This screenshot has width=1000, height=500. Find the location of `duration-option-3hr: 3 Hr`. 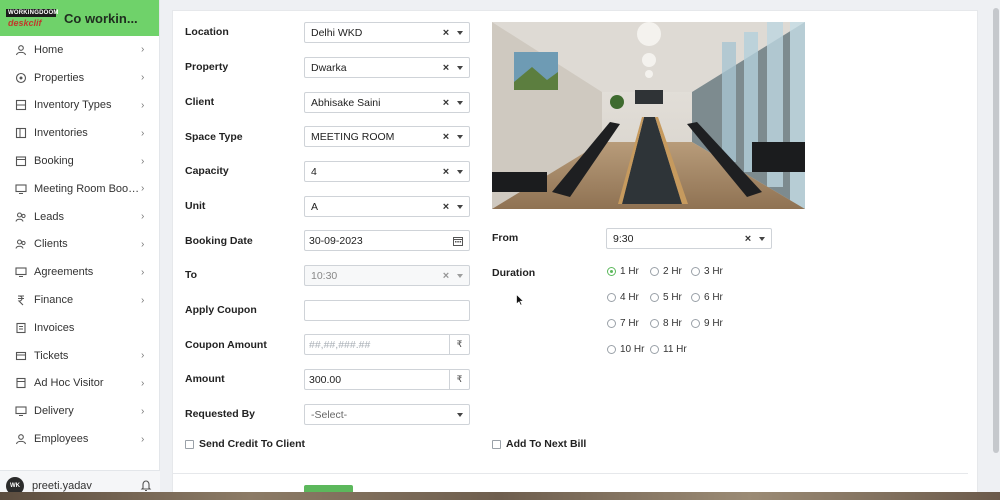

duration-option-3hr: 3 Hr is located at coordinates (707, 271).